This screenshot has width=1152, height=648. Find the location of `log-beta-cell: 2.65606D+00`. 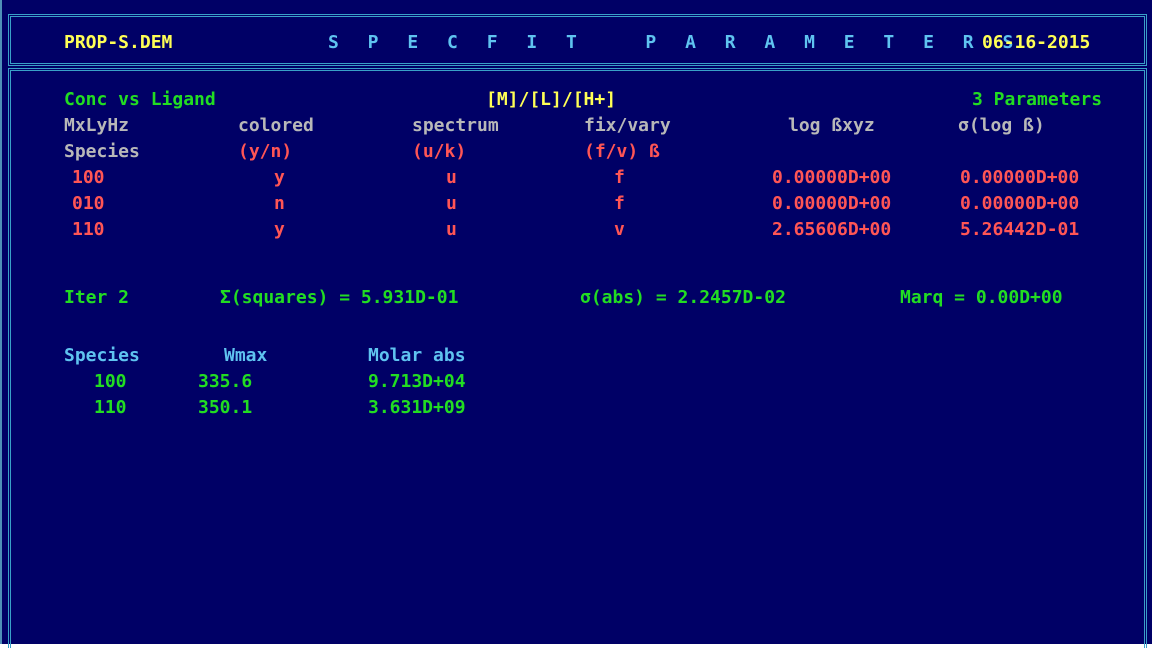

log-beta-cell: 2.65606D+00 is located at coordinates (831, 230).